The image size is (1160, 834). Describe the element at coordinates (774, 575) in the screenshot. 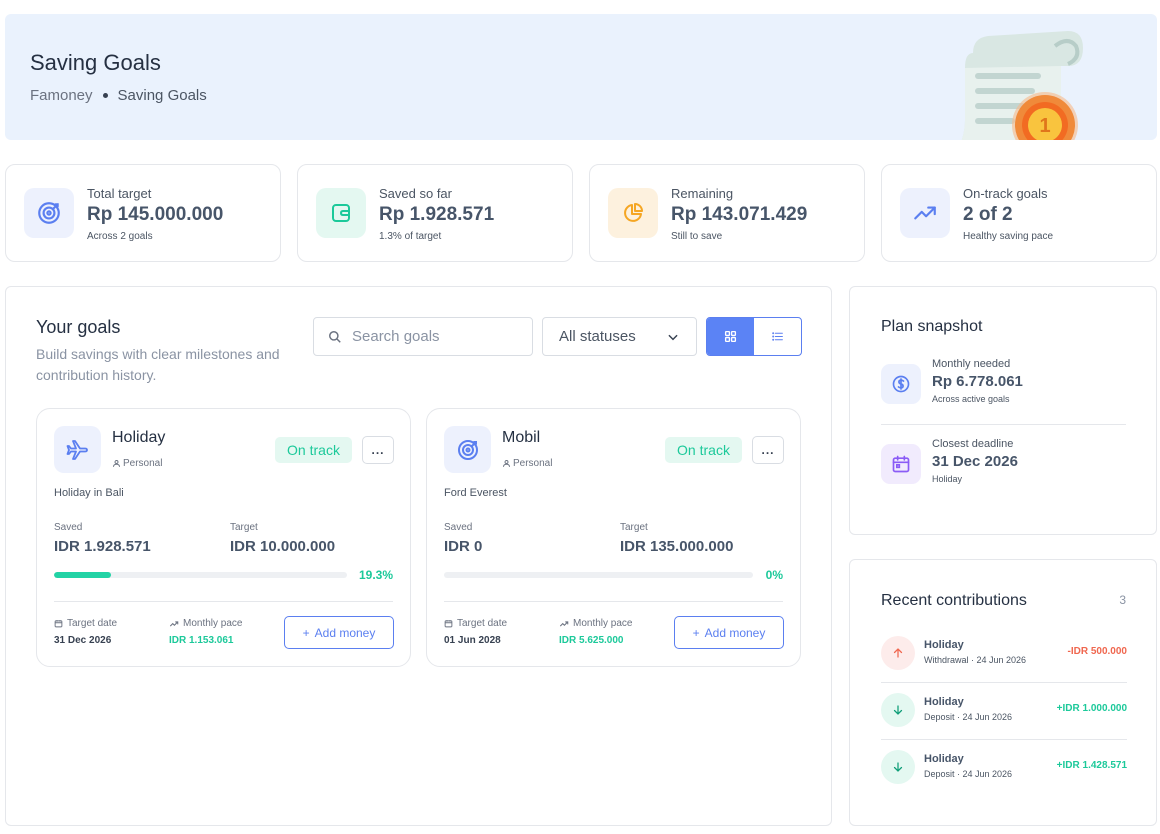

I see `progress-percent: 0%` at that location.